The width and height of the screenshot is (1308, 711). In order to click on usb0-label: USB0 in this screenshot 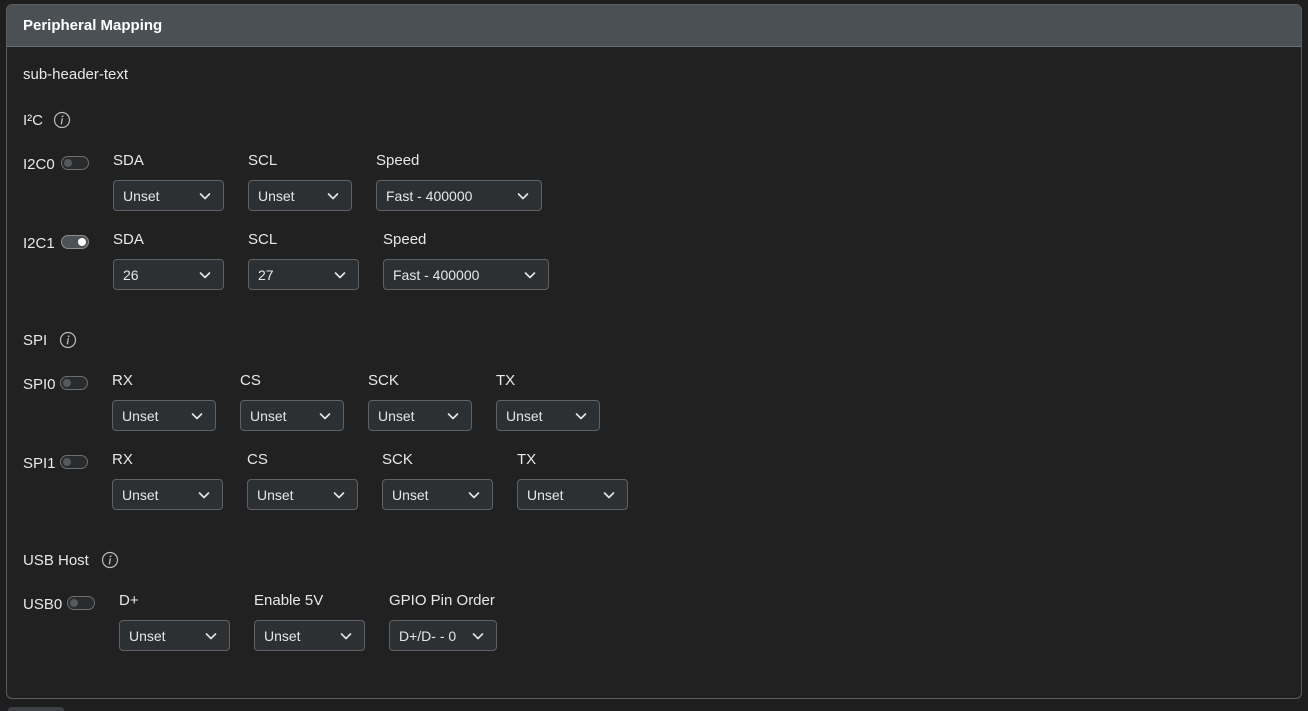, I will do `click(43, 604)`.